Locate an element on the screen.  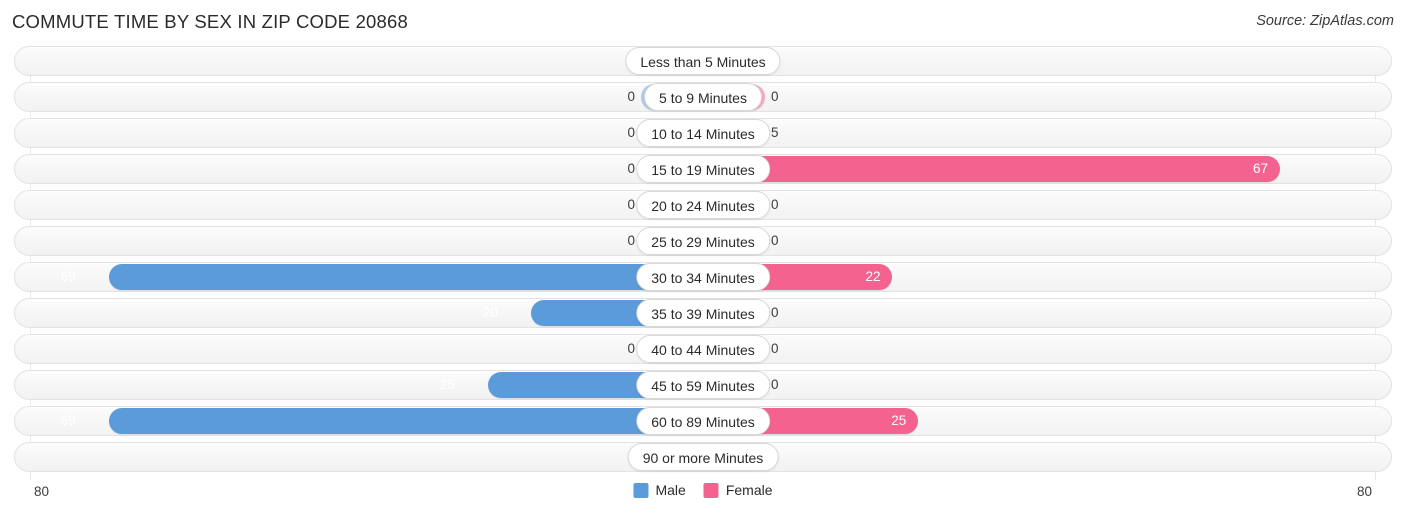
source-attribution: Source: ZipAtlas.com is located at coordinates (1325, 21).